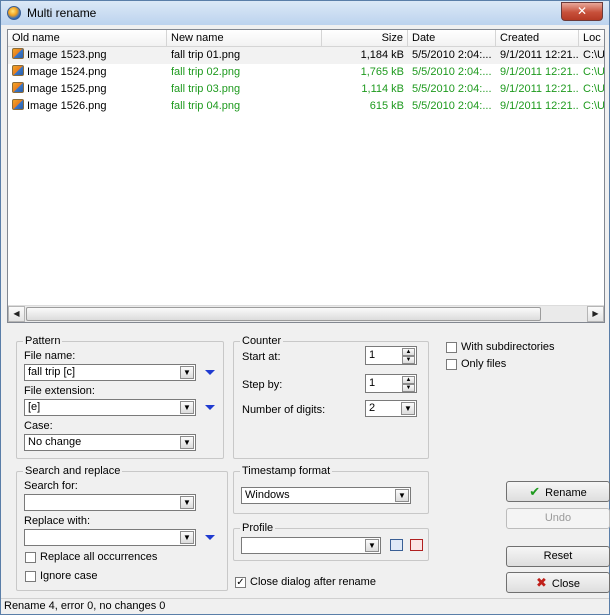  Describe the element at coordinates (535, 491) in the screenshot. I see `checkmark-icon: ✔` at that location.